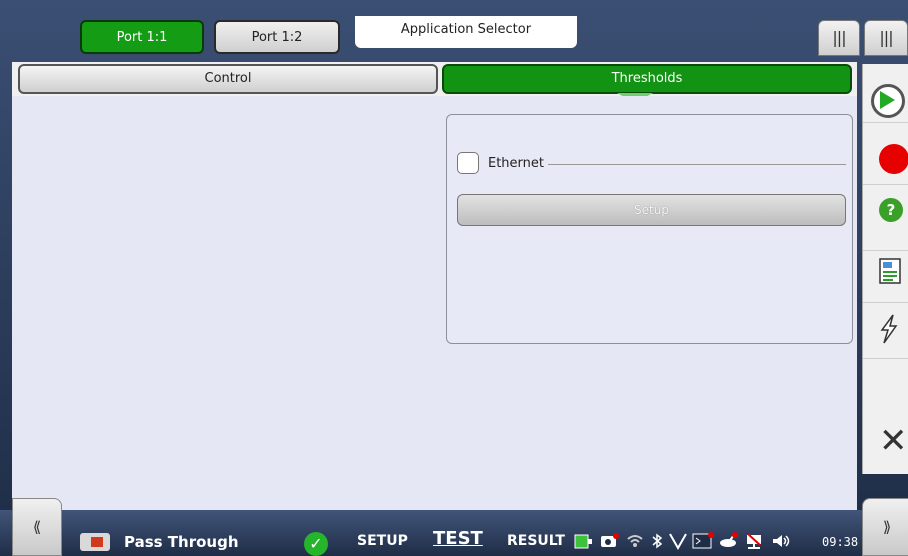  Describe the element at coordinates (95, 542) in the screenshot. I see `application-icon` at that location.